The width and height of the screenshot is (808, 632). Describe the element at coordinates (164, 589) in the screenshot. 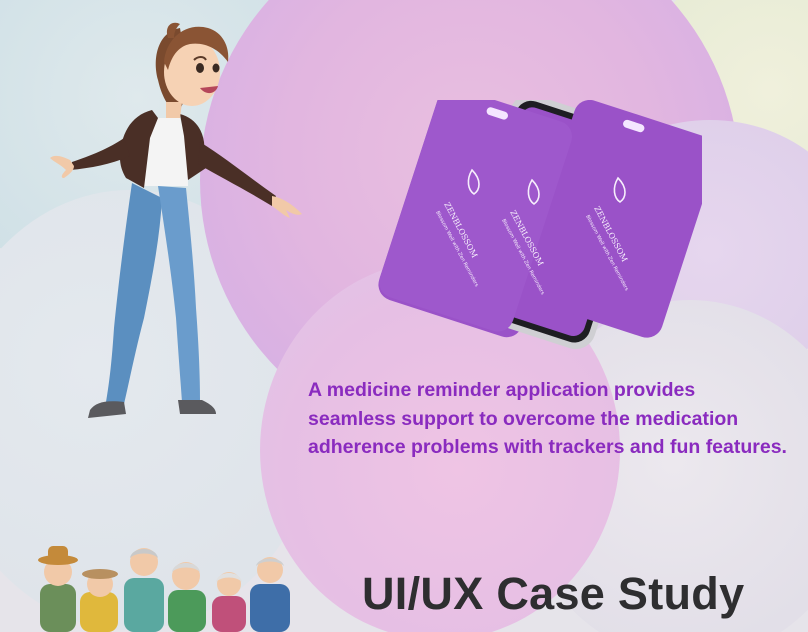

I see `elderly-group-illustration` at that location.